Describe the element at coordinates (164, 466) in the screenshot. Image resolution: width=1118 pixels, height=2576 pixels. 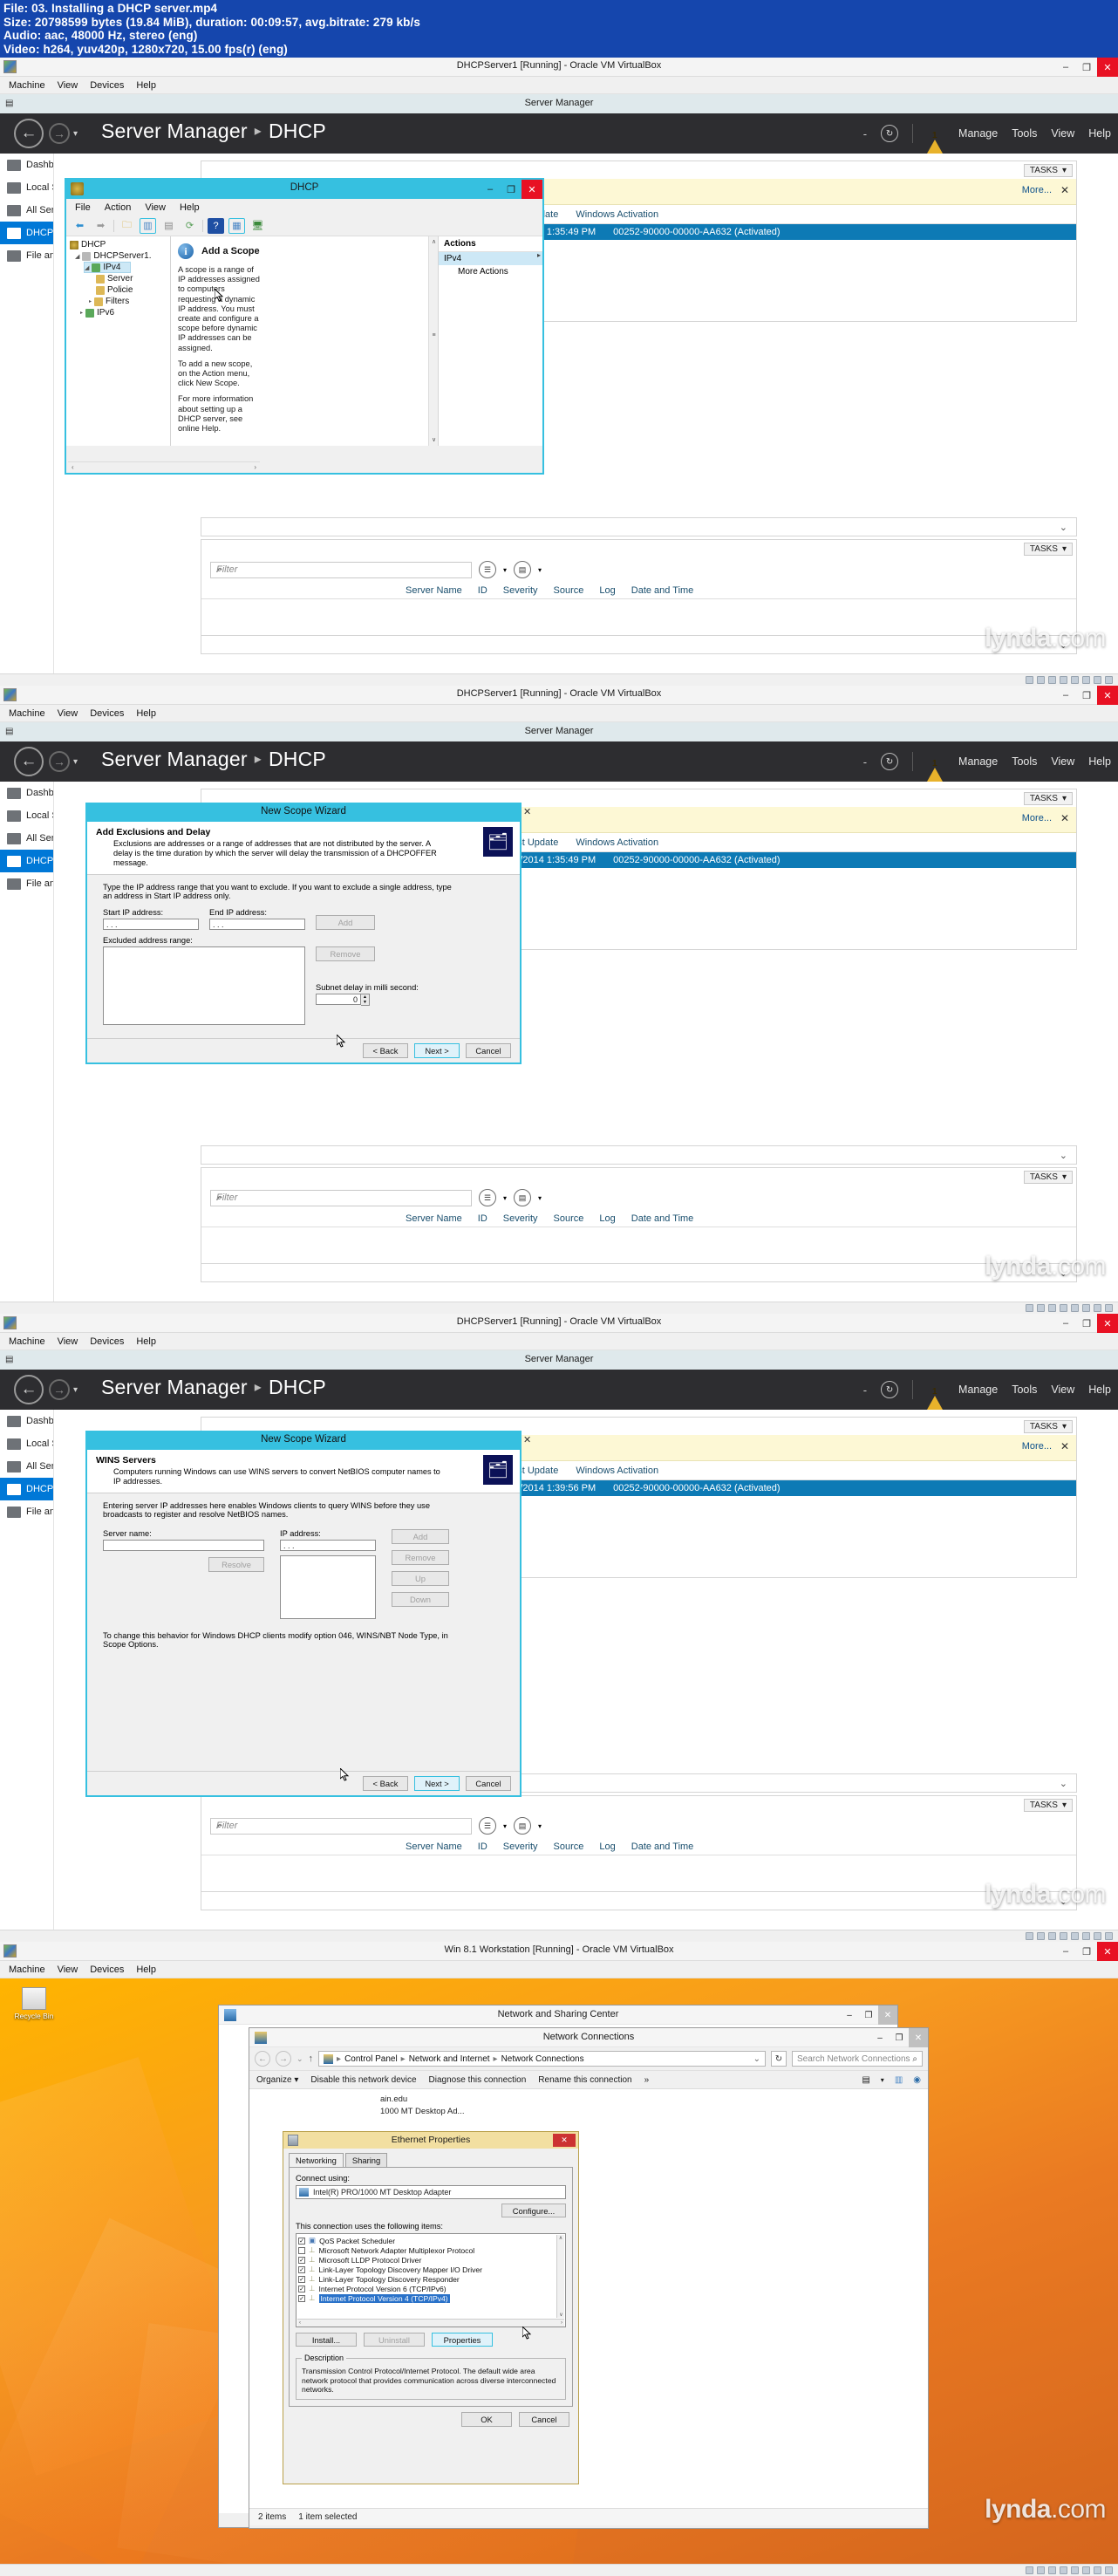
I see `dhcp-hscrollbar: ‹ ›` at that location.